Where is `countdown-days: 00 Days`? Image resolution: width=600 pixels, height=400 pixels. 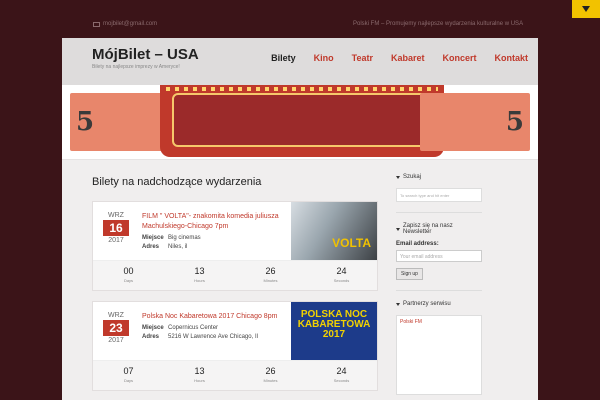 countdown-days: 00 Days is located at coordinates (128, 275).